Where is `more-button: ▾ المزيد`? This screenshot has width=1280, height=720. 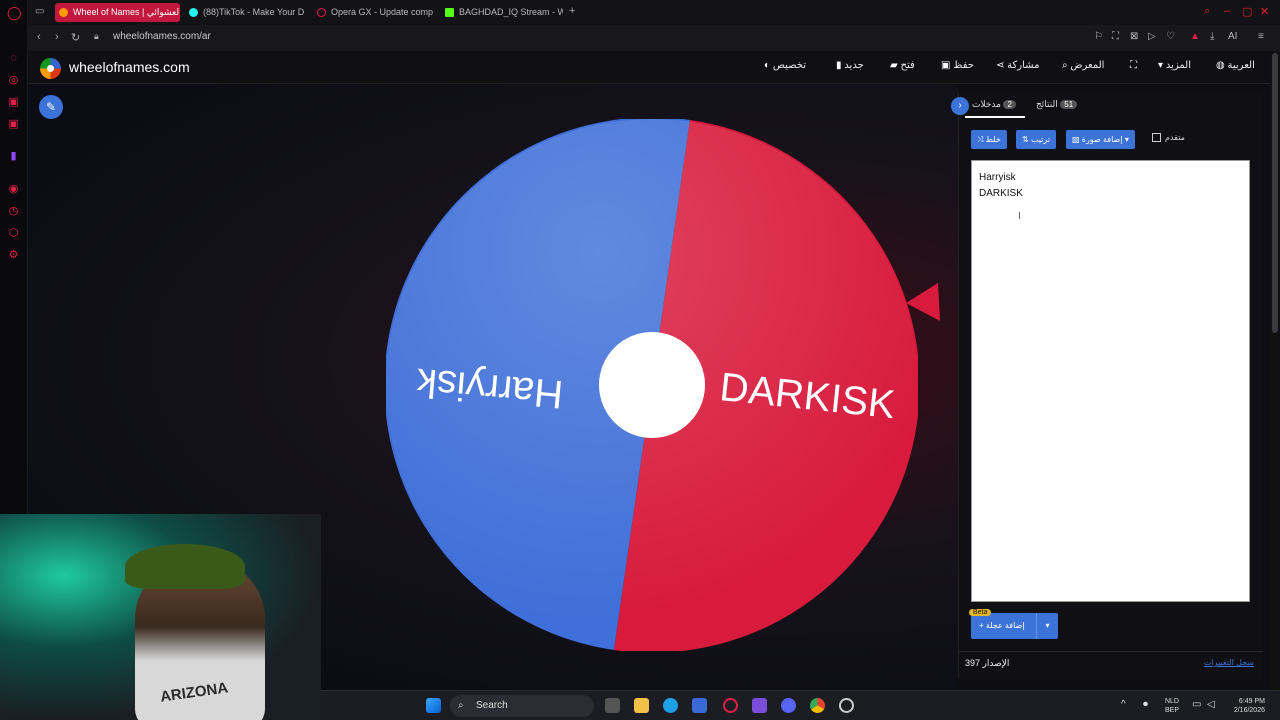
more-button: ▾ المزيد is located at coordinates (1172, 65).